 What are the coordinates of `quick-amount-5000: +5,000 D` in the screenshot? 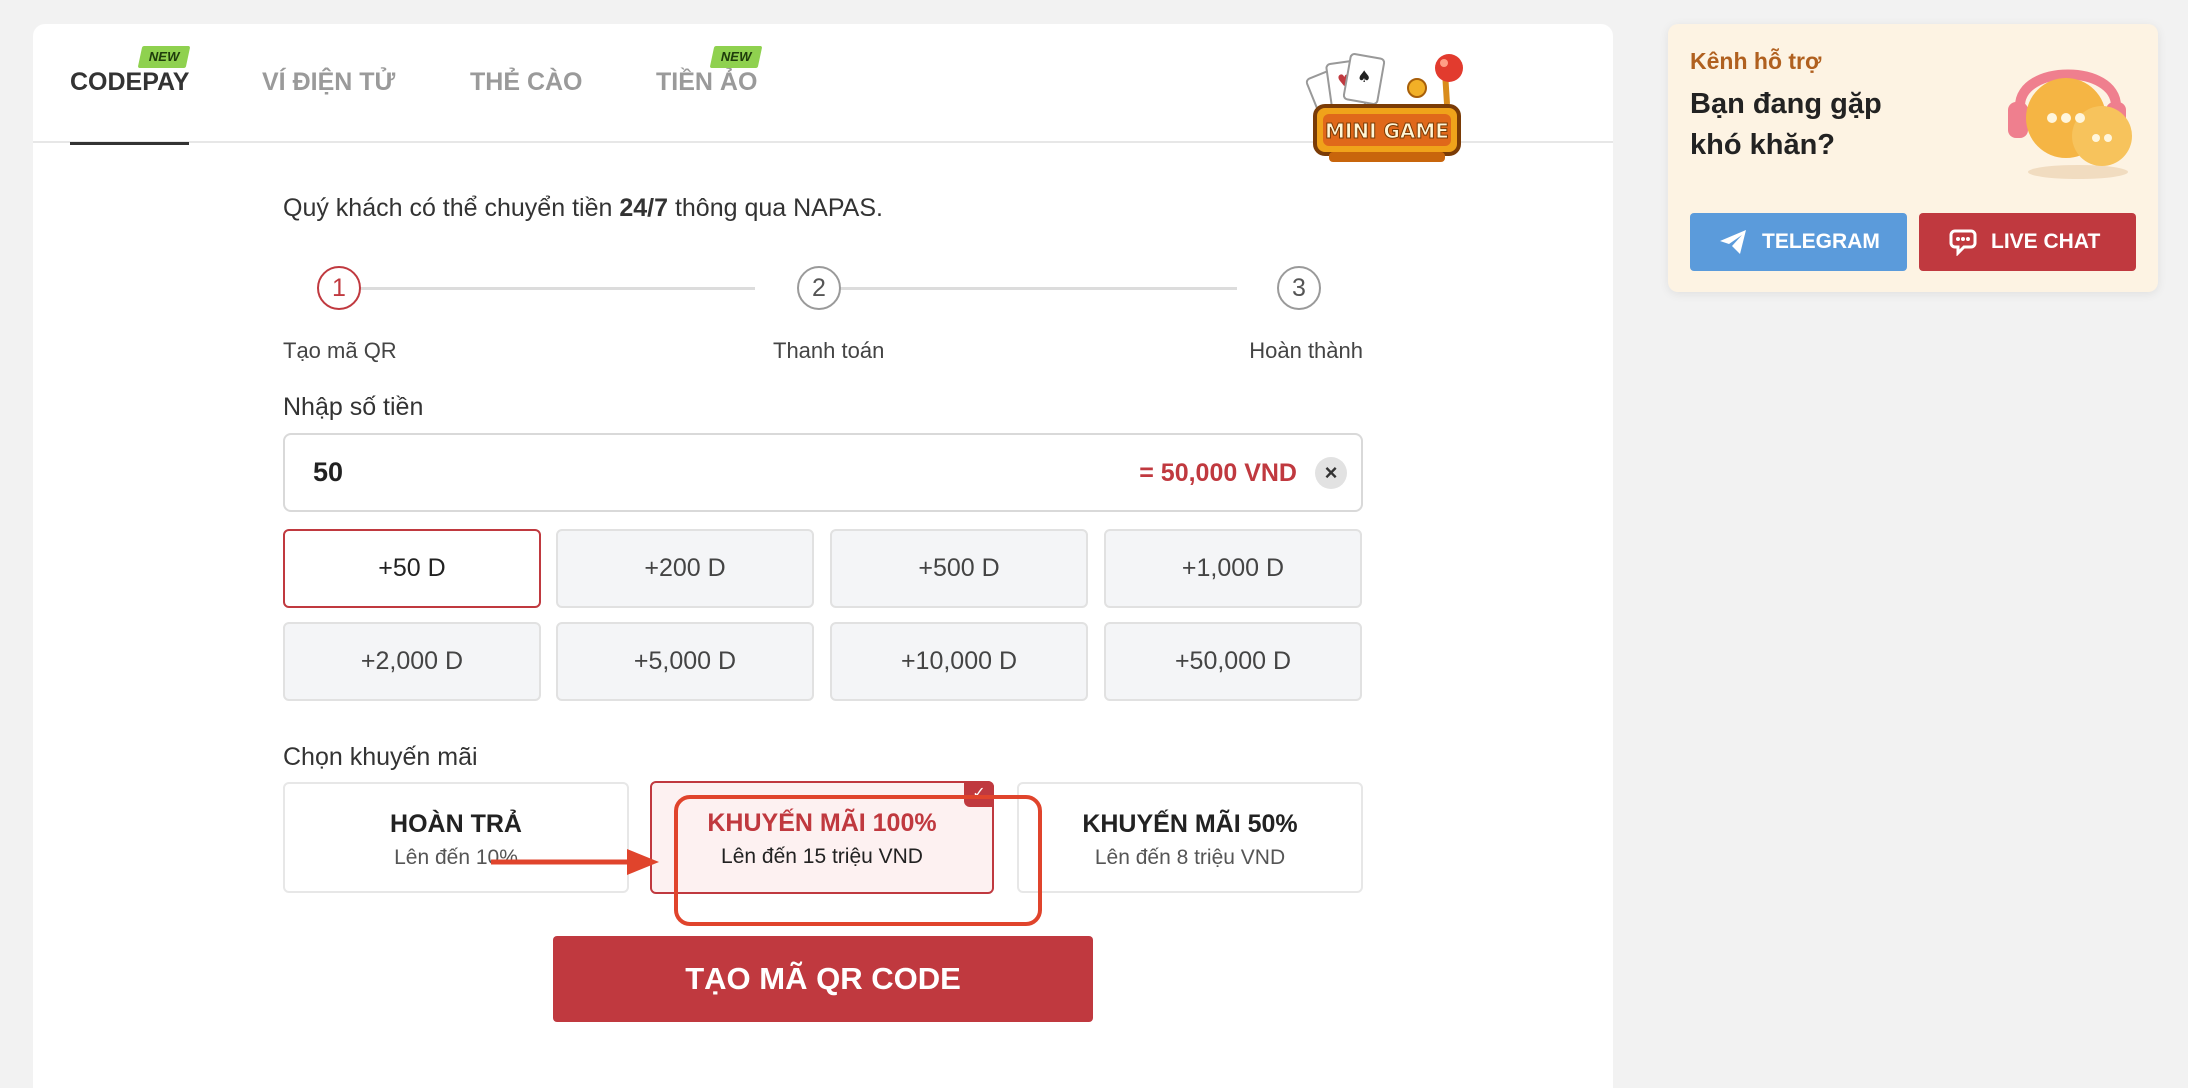 It's located at (685, 661).